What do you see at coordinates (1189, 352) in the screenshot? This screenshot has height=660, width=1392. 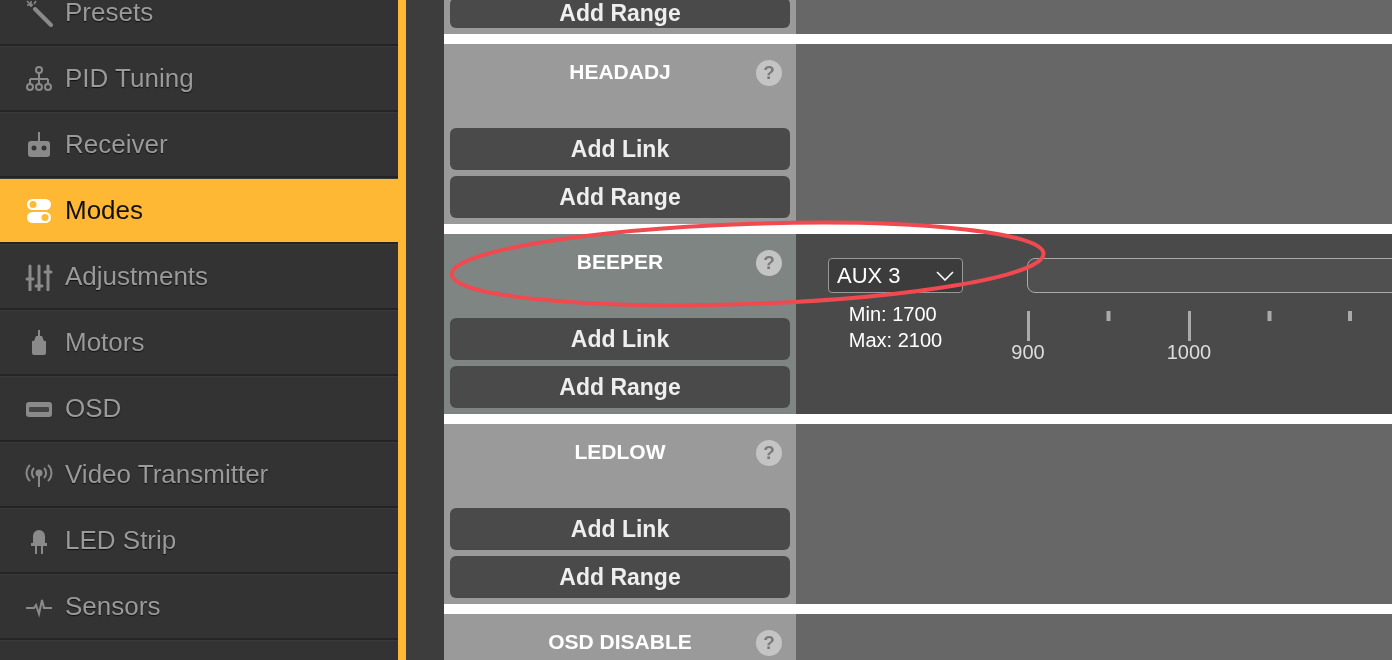 I see `scale-label: 1000` at bounding box center [1189, 352].